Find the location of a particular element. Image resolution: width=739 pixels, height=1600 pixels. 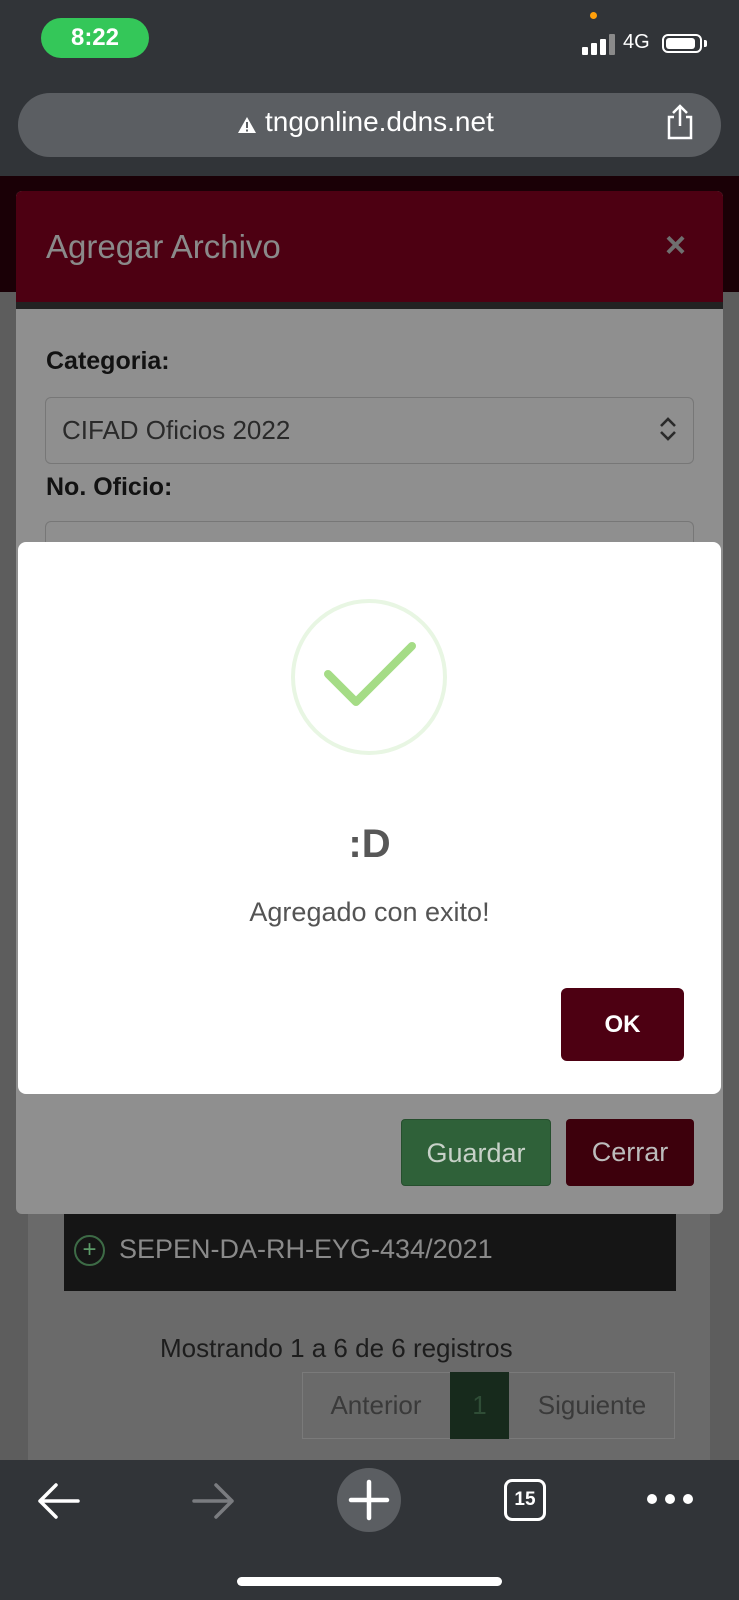

network-type: 4G is located at coordinates (636, 42).